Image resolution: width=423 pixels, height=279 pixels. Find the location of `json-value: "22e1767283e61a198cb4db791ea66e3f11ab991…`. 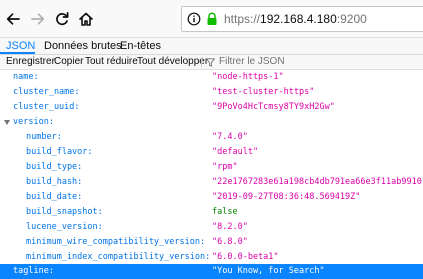

json-value: "22e1767283e61a198cb4db791ea66e3f11ab991… is located at coordinates (317, 182).